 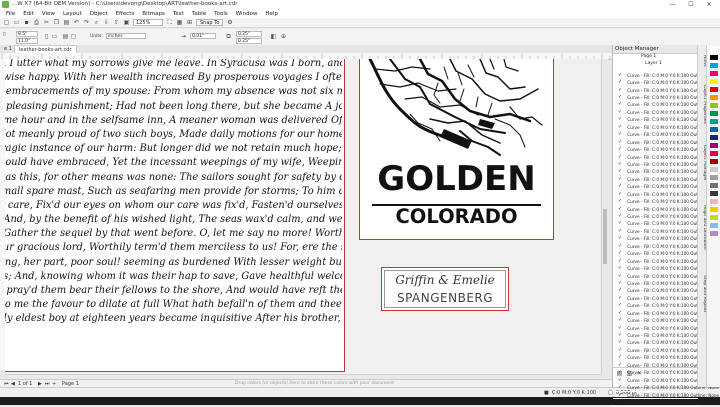 What do you see at coordinates (76, 22) in the screenshot?
I see `undo-icon: ↶` at bounding box center [76, 22].